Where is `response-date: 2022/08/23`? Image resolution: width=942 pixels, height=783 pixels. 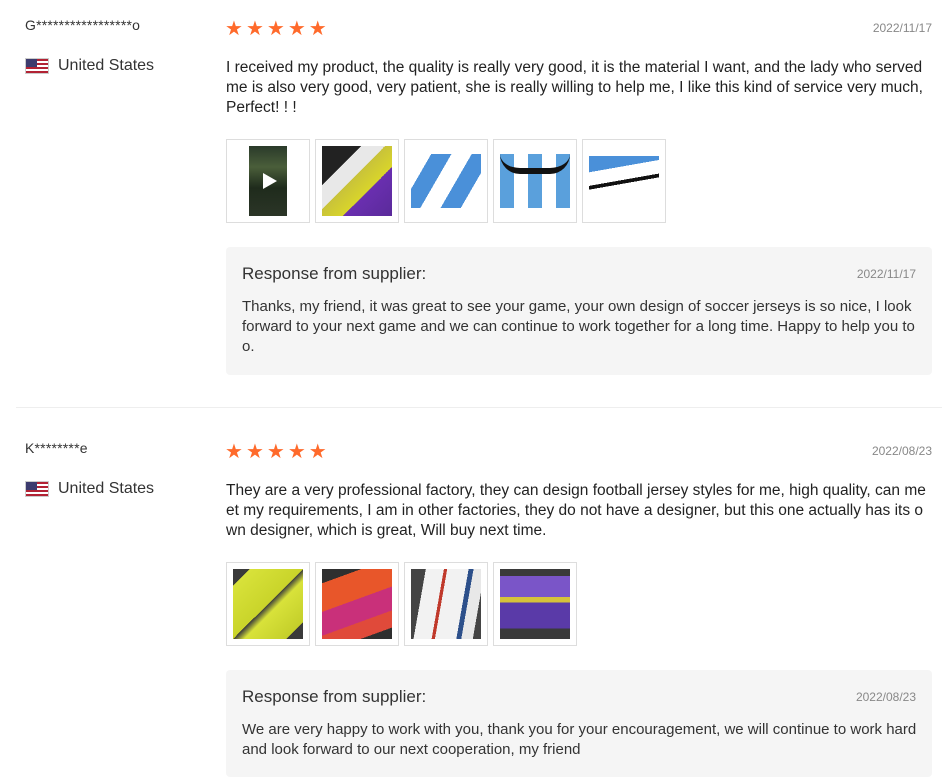
response-date: 2022/08/23 is located at coordinates (885, 697).